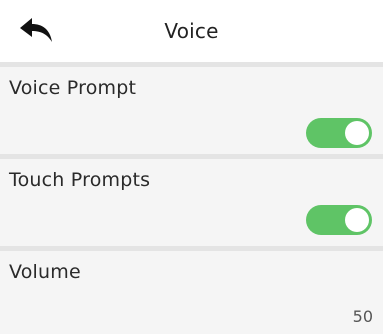 The image size is (383, 334). I want to click on setting-label: Volume, so click(45, 272).